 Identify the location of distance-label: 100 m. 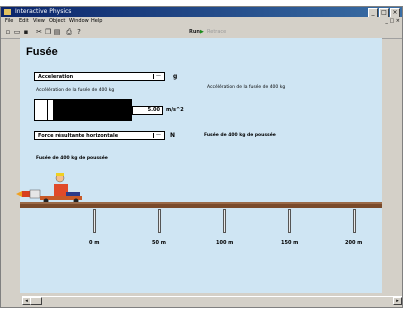
(225, 243).